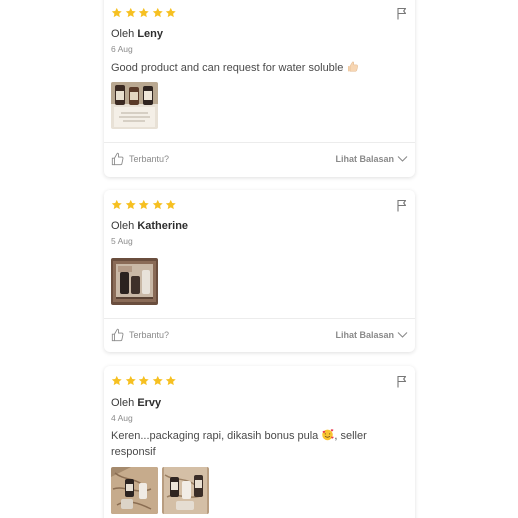 The width and height of the screenshot is (518, 518). Describe the element at coordinates (150, 34) in the screenshot. I see `author-name: Leny` at that location.